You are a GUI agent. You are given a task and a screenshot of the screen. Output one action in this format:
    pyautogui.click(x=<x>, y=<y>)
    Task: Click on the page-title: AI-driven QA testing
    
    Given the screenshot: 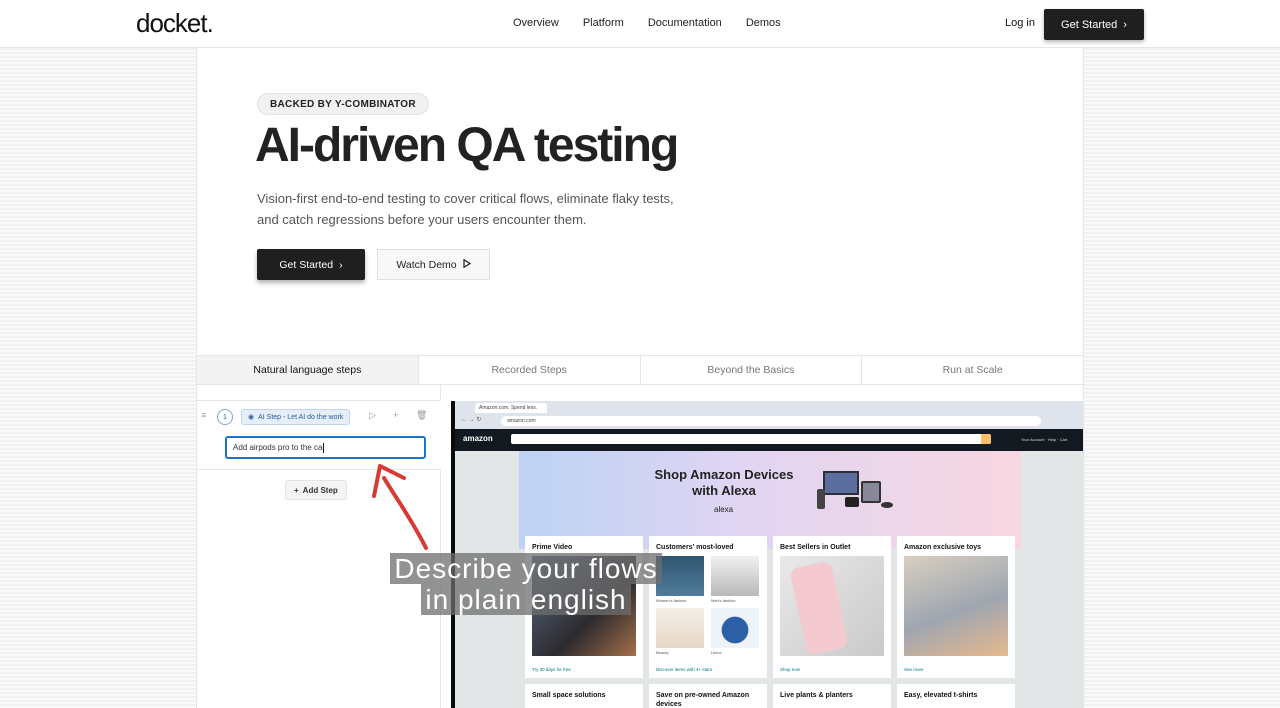 What is the action you would take?
    pyautogui.click(x=467, y=145)
    